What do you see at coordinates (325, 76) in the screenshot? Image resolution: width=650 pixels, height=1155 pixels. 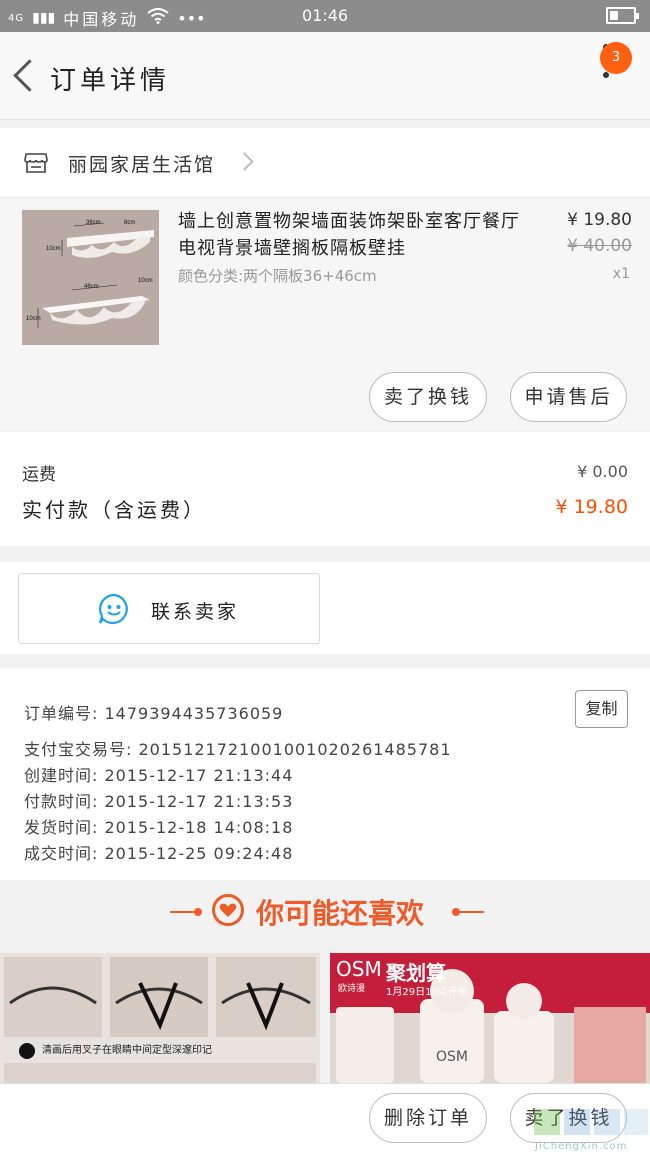 I see `nav-bar: 订单详情` at bounding box center [325, 76].